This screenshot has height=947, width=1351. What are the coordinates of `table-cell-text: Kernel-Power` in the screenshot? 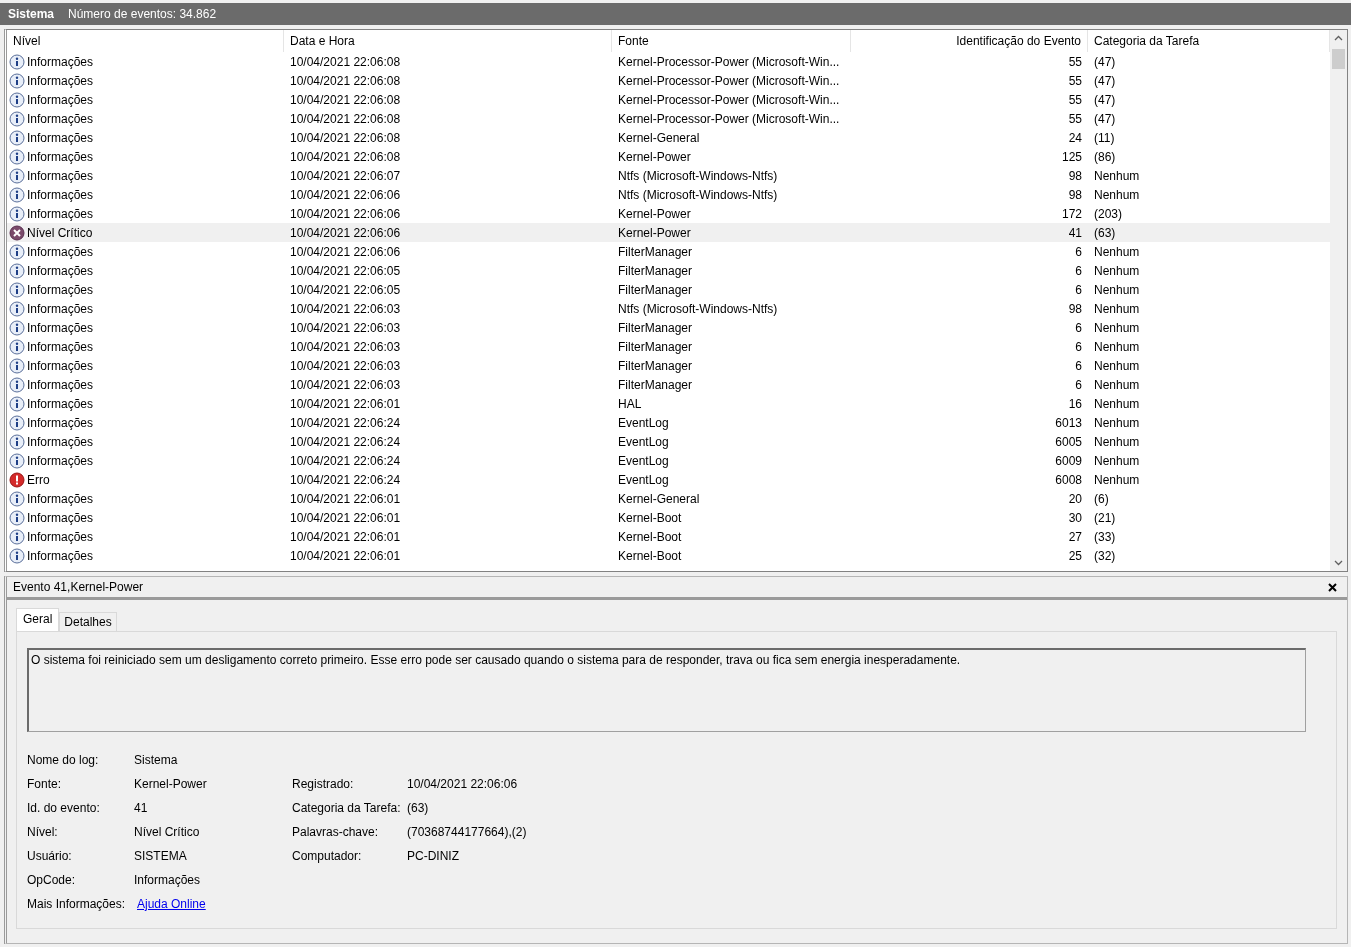 It's located at (654, 213).